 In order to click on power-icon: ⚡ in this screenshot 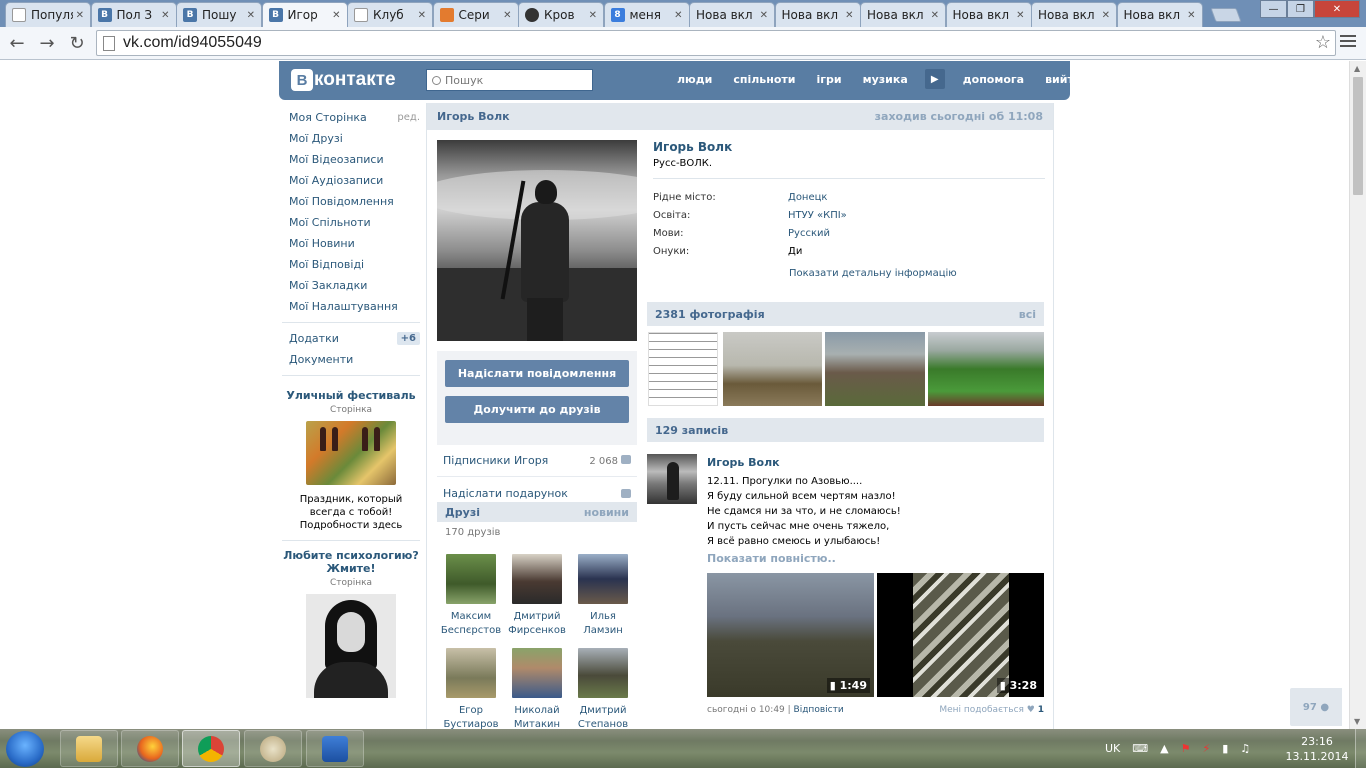, I will do `click(1207, 748)`.